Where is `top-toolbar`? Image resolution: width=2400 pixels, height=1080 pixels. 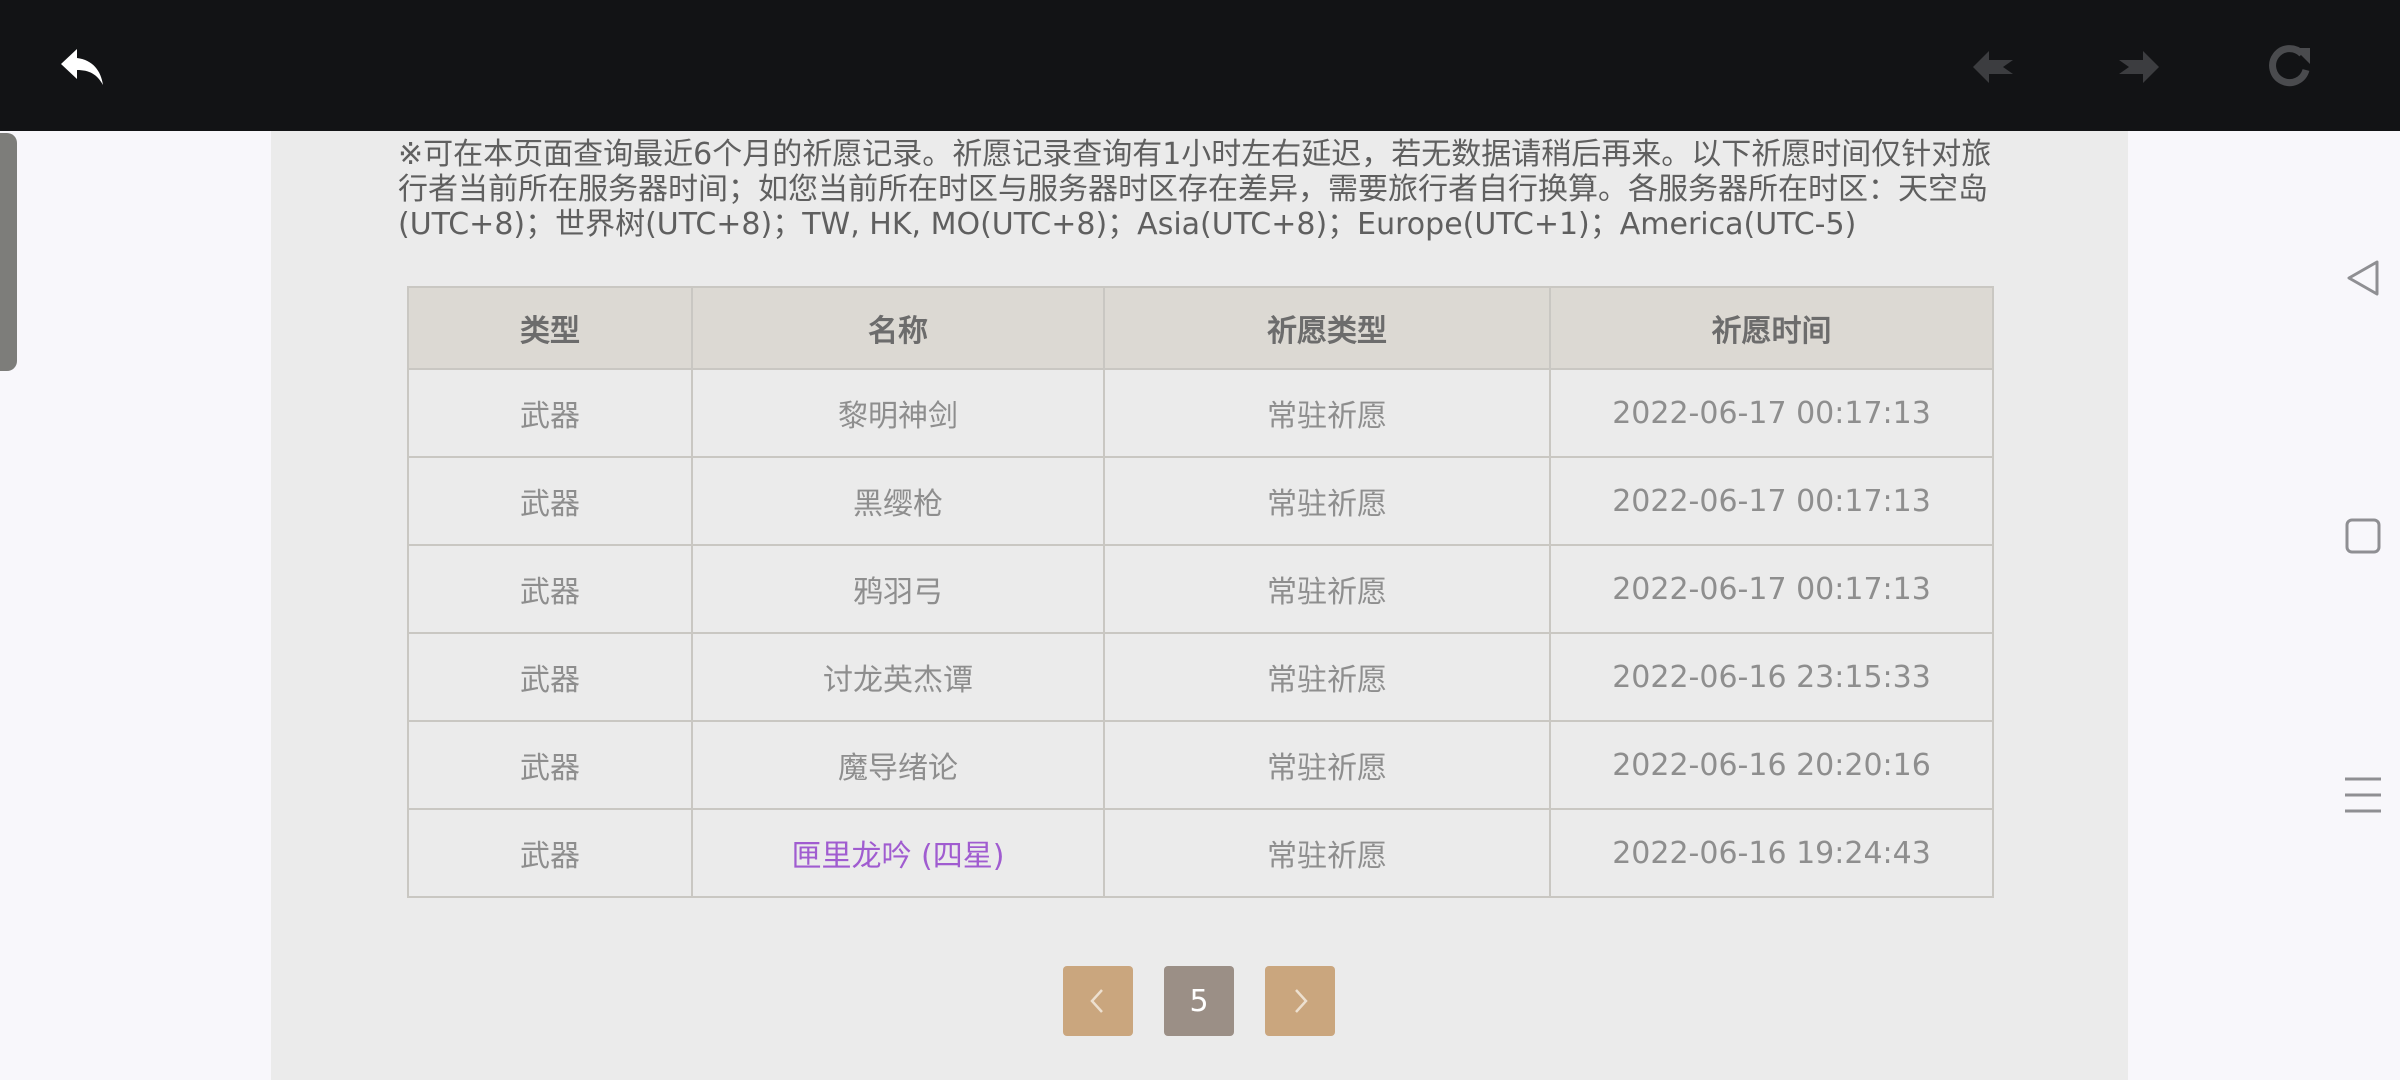 top-toolbar is located at coordinates (1200, 65).